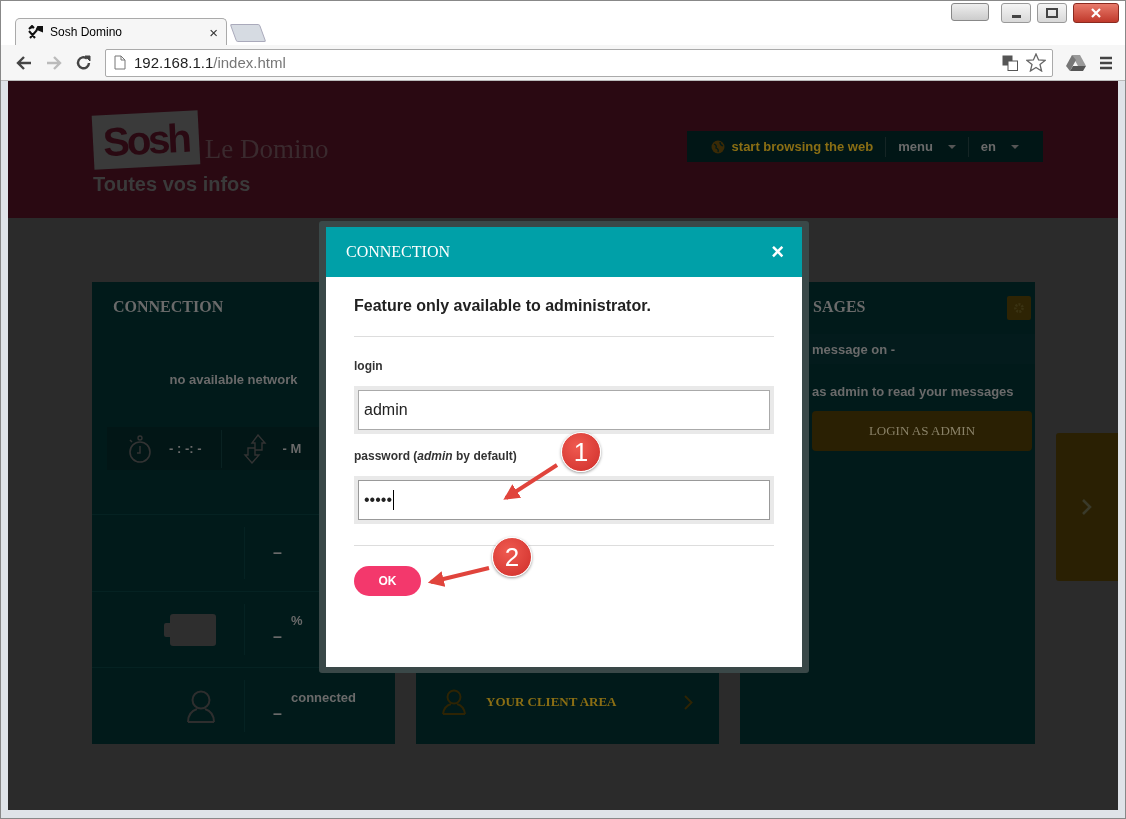  I want to click on dialog-title: CONNECTION, so click(398, 252).